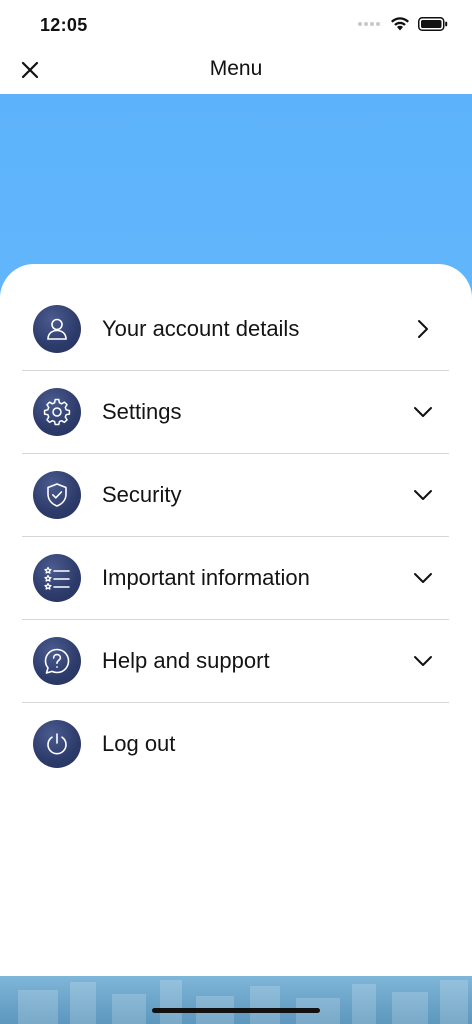 Image resolution: width=472 pixels, height=1024 pixels. What do you see at coordinates (236, 1000) in the screenshot?
I see `background-city-image` at bounding box center [236, 1000].